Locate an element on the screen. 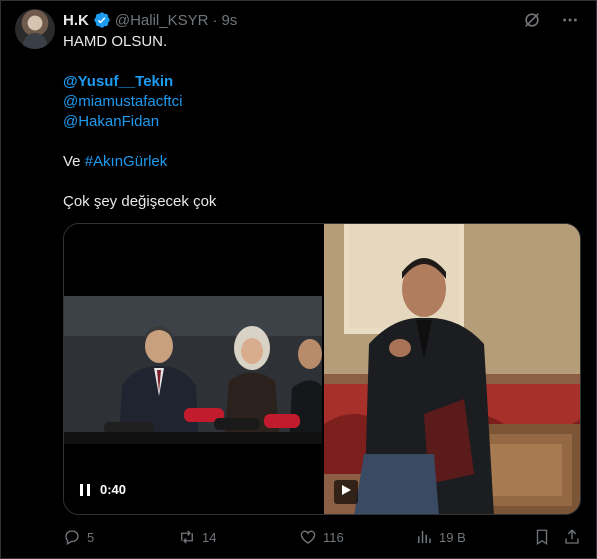 The width and height of the screenshot is (597, 559). pause-icon is located at coordinates (85, 490).